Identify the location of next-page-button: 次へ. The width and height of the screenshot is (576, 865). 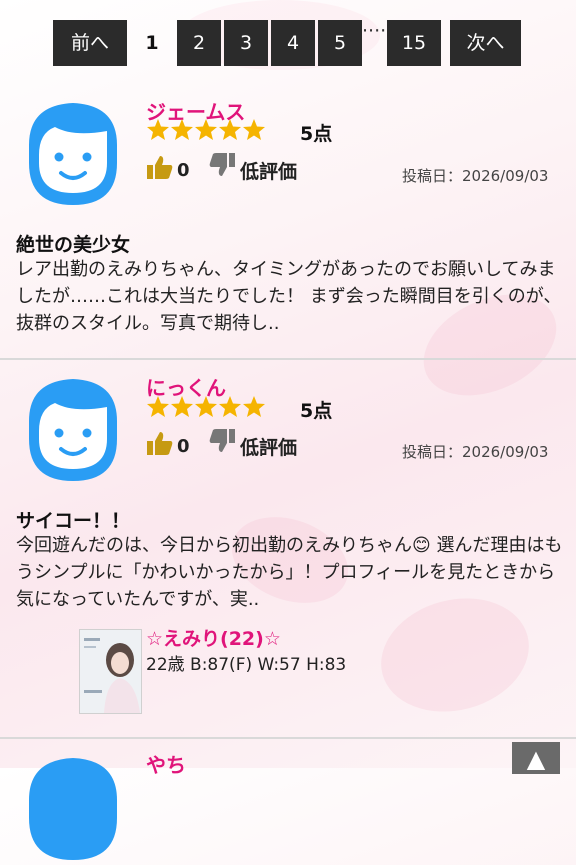
(485, 43).